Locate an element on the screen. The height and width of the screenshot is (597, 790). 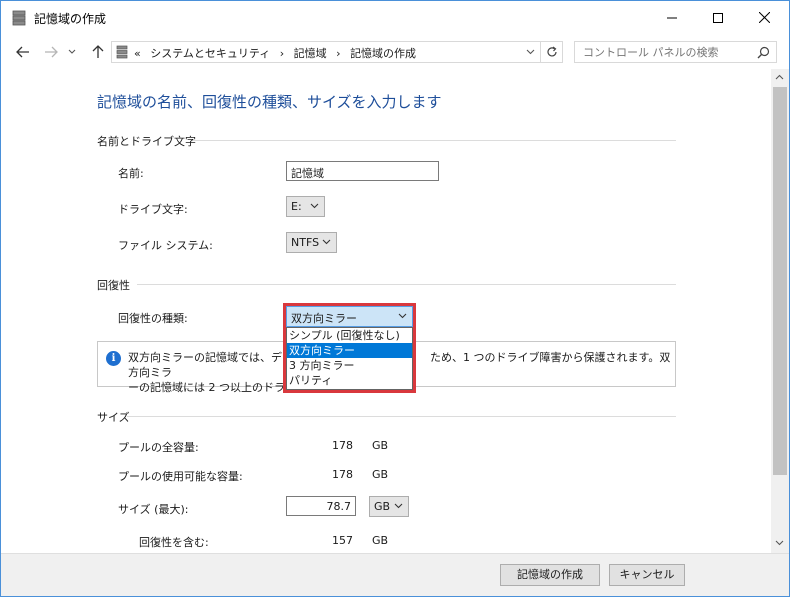
pool-total-unit: GB is located at coordinates (380, 445).